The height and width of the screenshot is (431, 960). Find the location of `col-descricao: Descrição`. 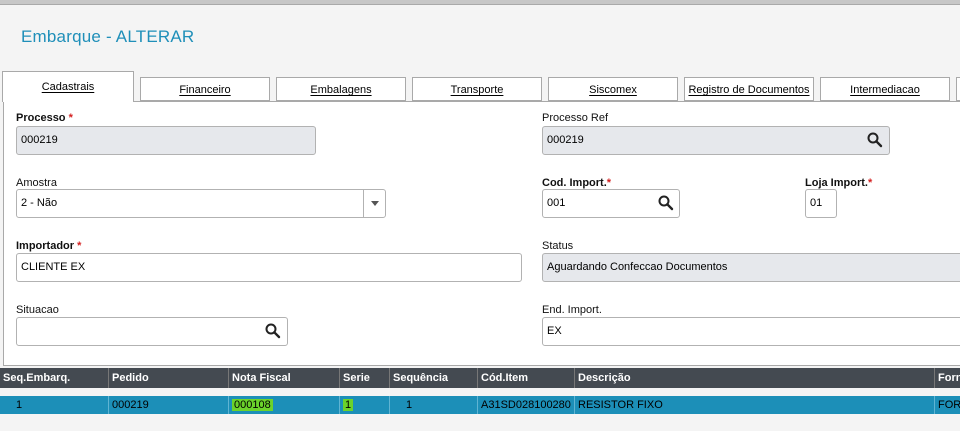

col-descricao: Descrição is located at coordinates (755, 378).